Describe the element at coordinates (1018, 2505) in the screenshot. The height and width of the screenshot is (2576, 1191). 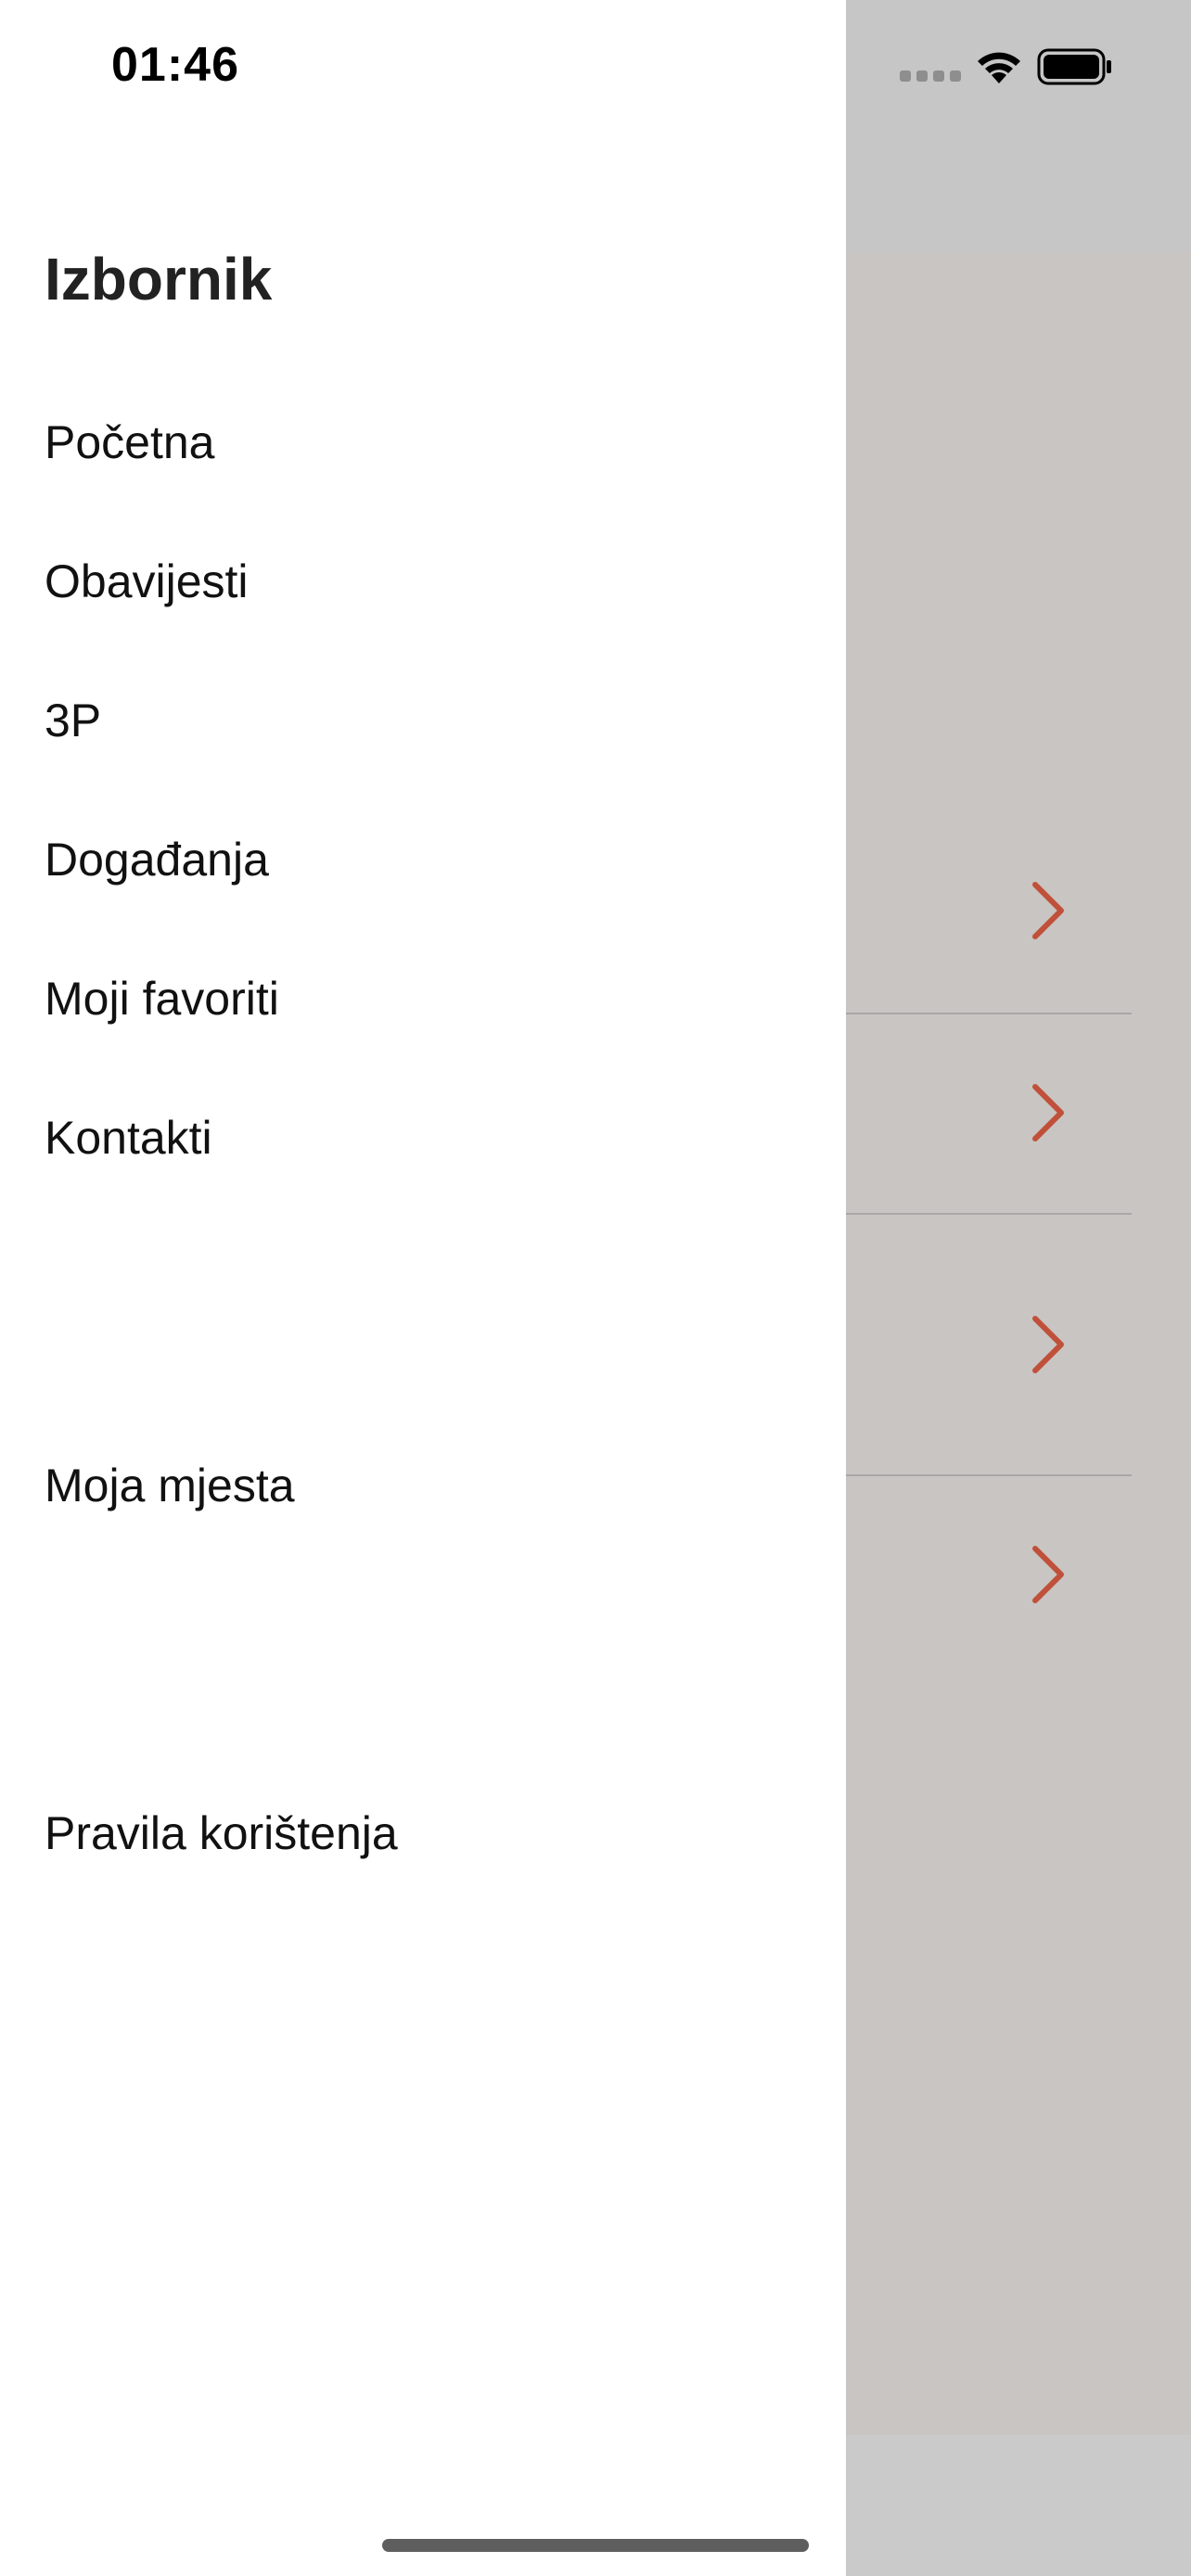
I see `background-app-tabbar` at that location.